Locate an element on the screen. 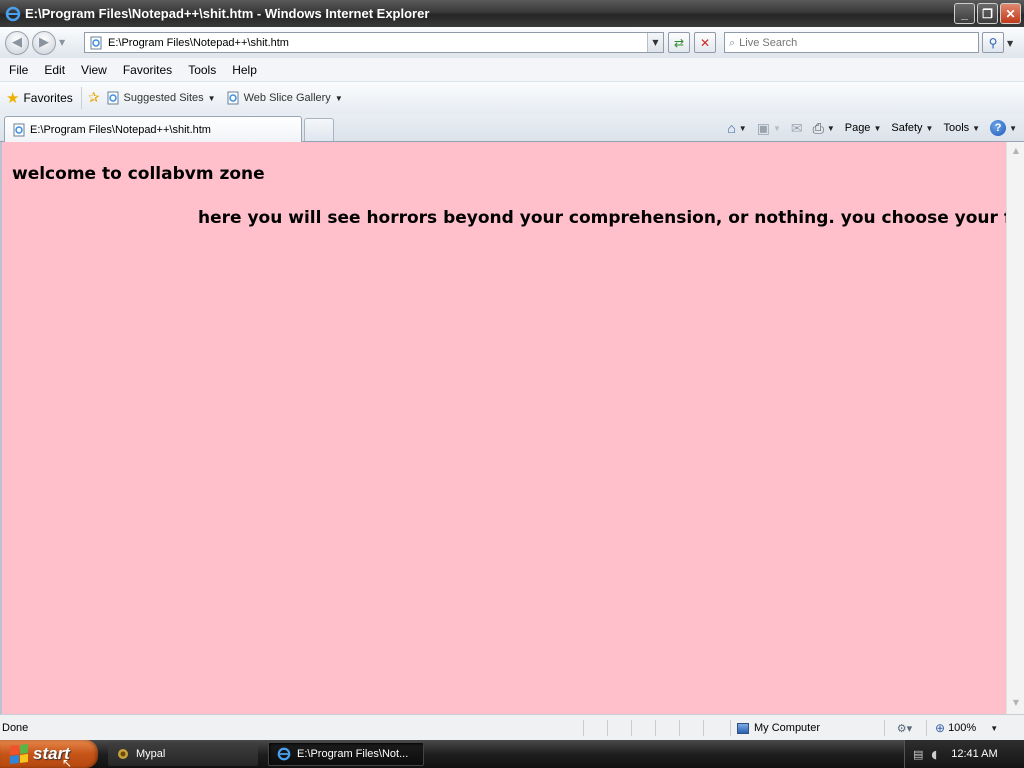 The image size is (1024, 768). scroll-down-icon: ▼ is located at coordinates (1016, 704).